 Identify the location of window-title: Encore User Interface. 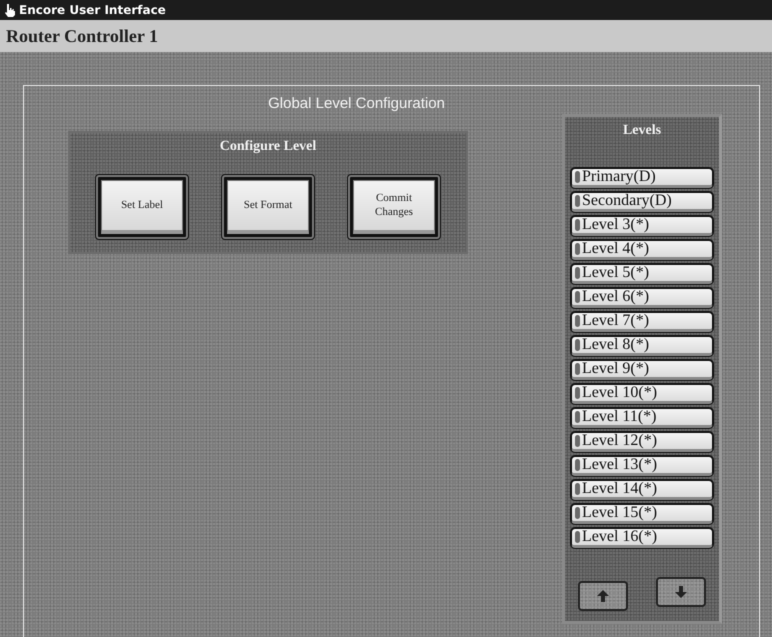
(92, 10).